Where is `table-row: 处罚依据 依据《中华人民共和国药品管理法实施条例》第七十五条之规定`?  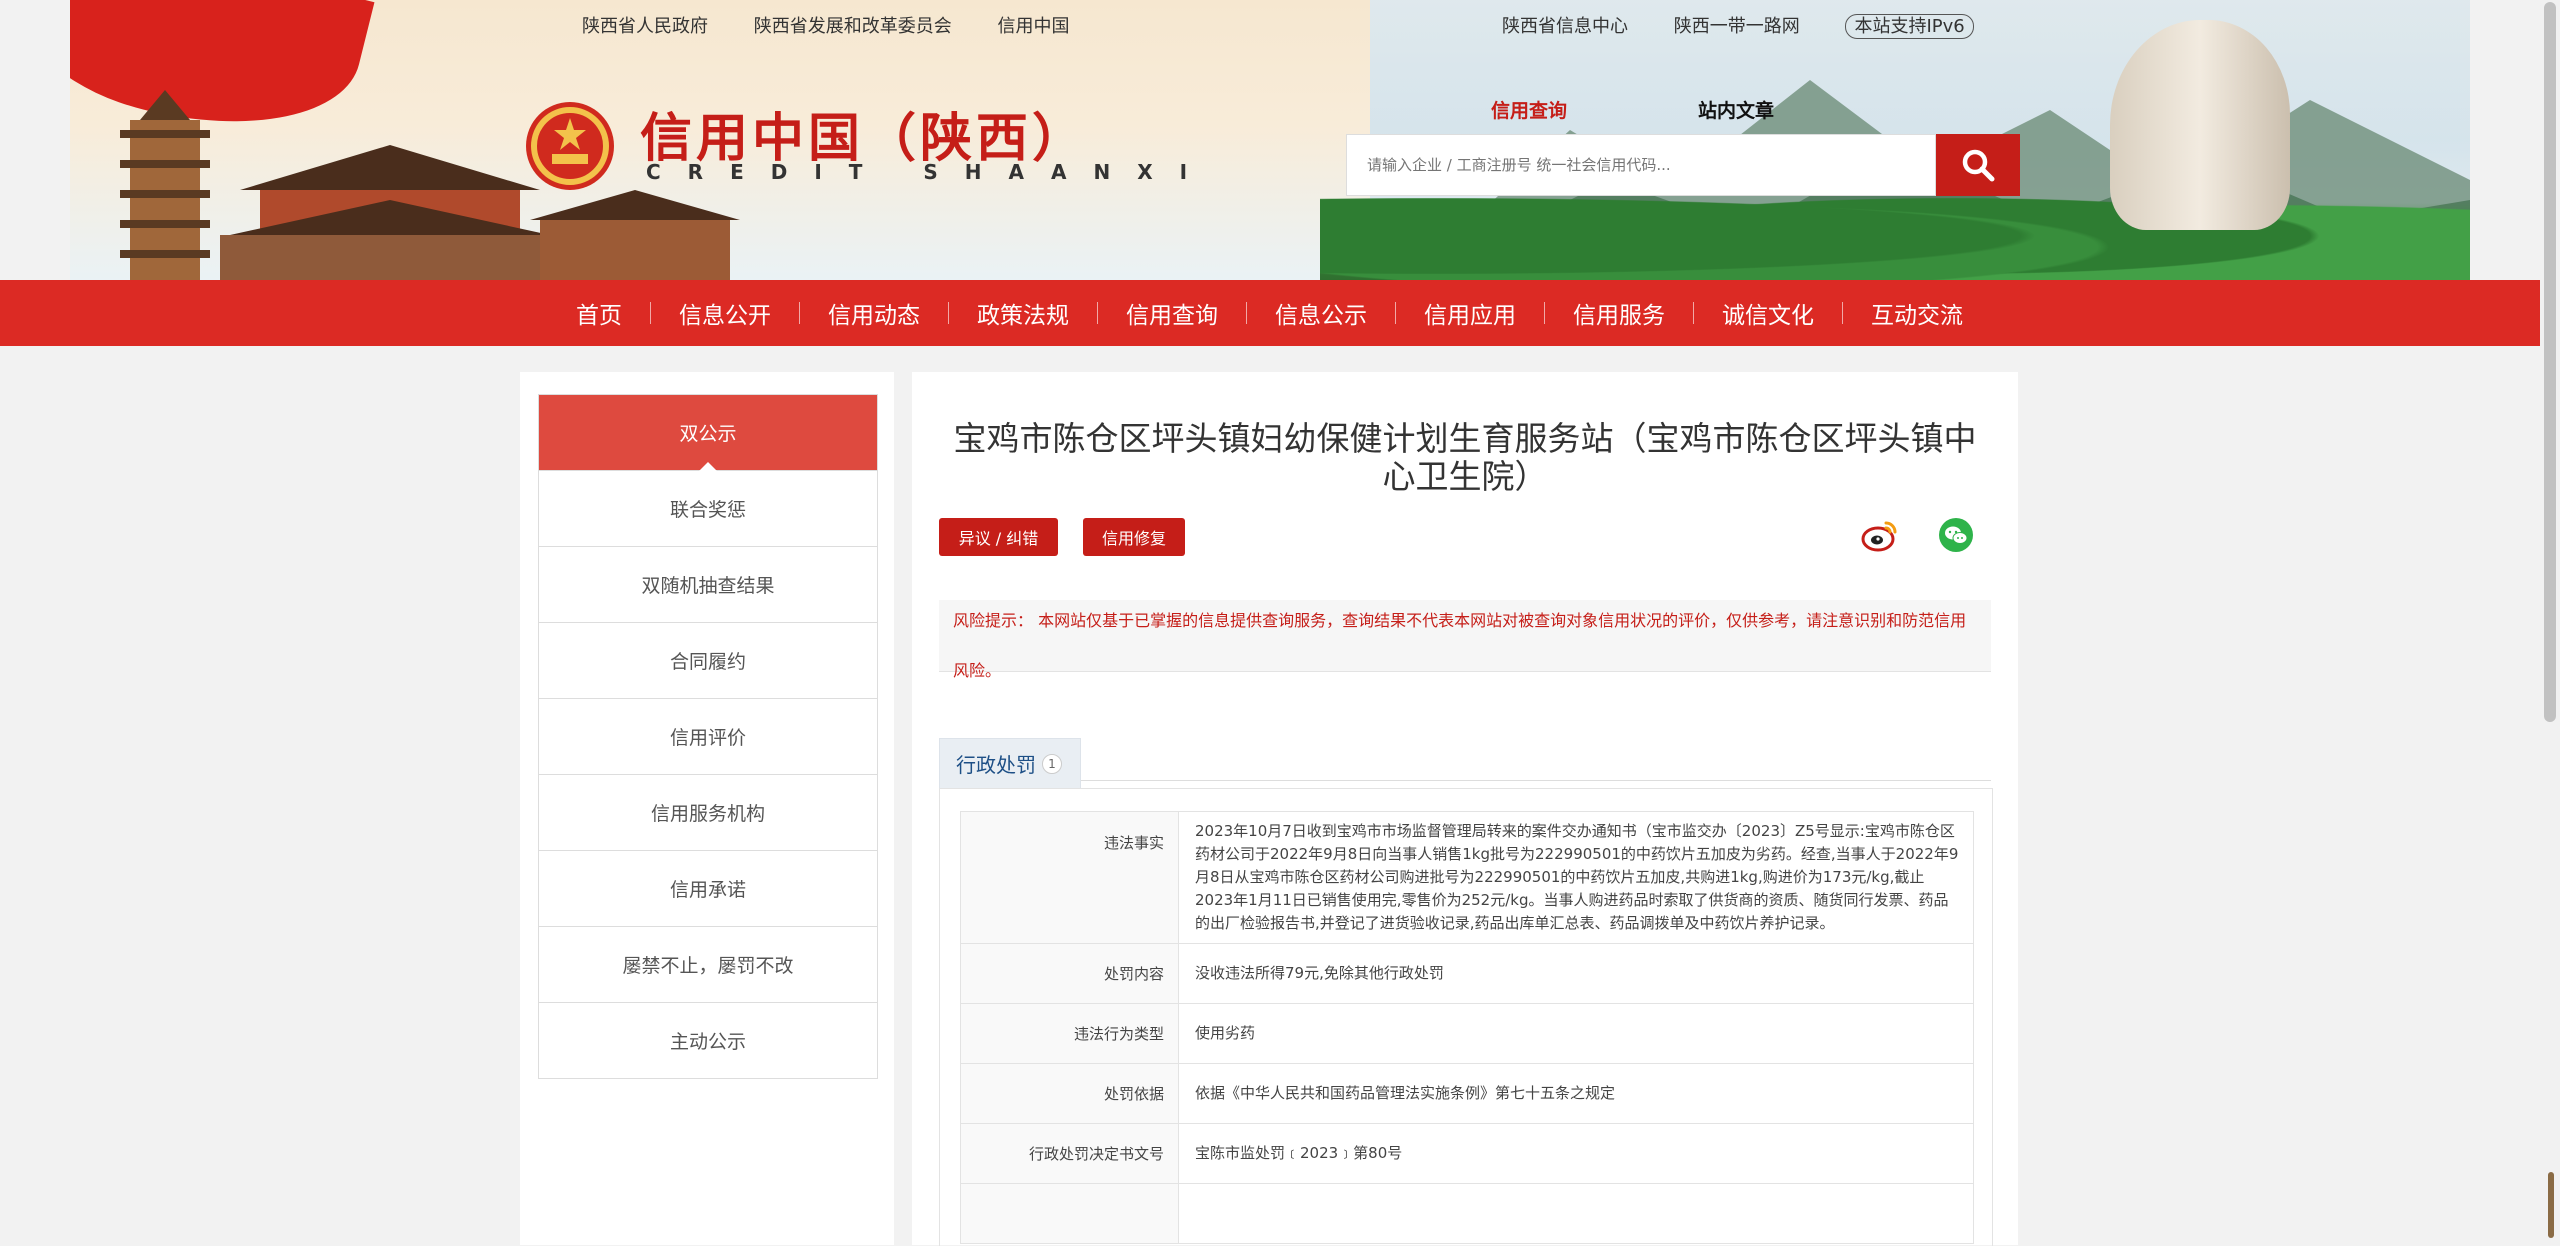 table-row: 处罚依据 依据《中华人民共和国药品管理法实施条例》第七十五条之规定 is located at coordinates (1467, 1093).